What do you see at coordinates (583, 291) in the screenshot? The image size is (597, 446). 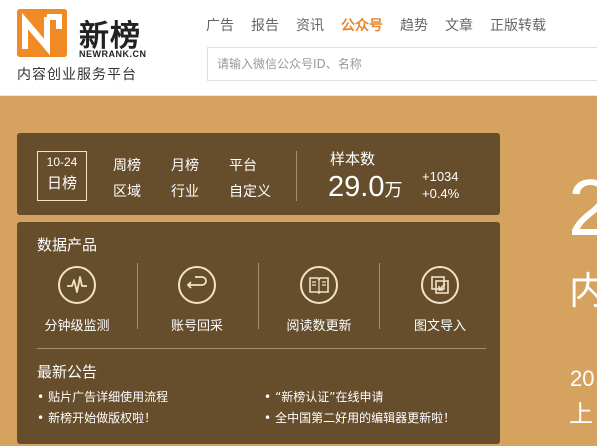 I see `banner-peek-text: 内` at bounding box center [583, 291].